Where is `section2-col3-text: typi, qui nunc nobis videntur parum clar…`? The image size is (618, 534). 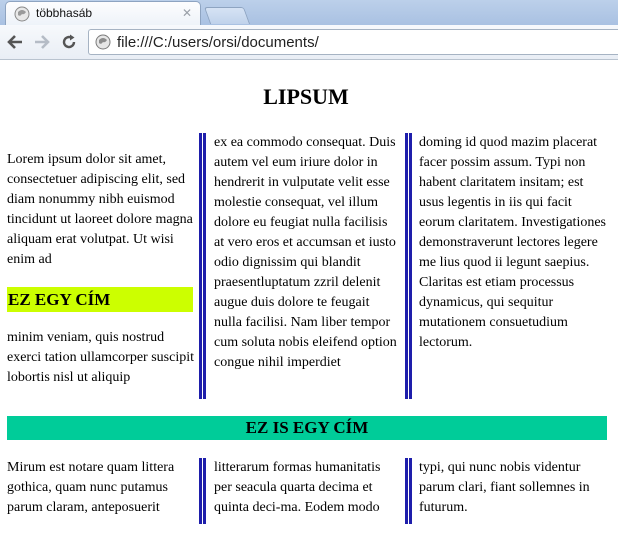 section2-col3-text: typi, qui nunc nobis videntur parum clar… is located at coordinates (504, 487).